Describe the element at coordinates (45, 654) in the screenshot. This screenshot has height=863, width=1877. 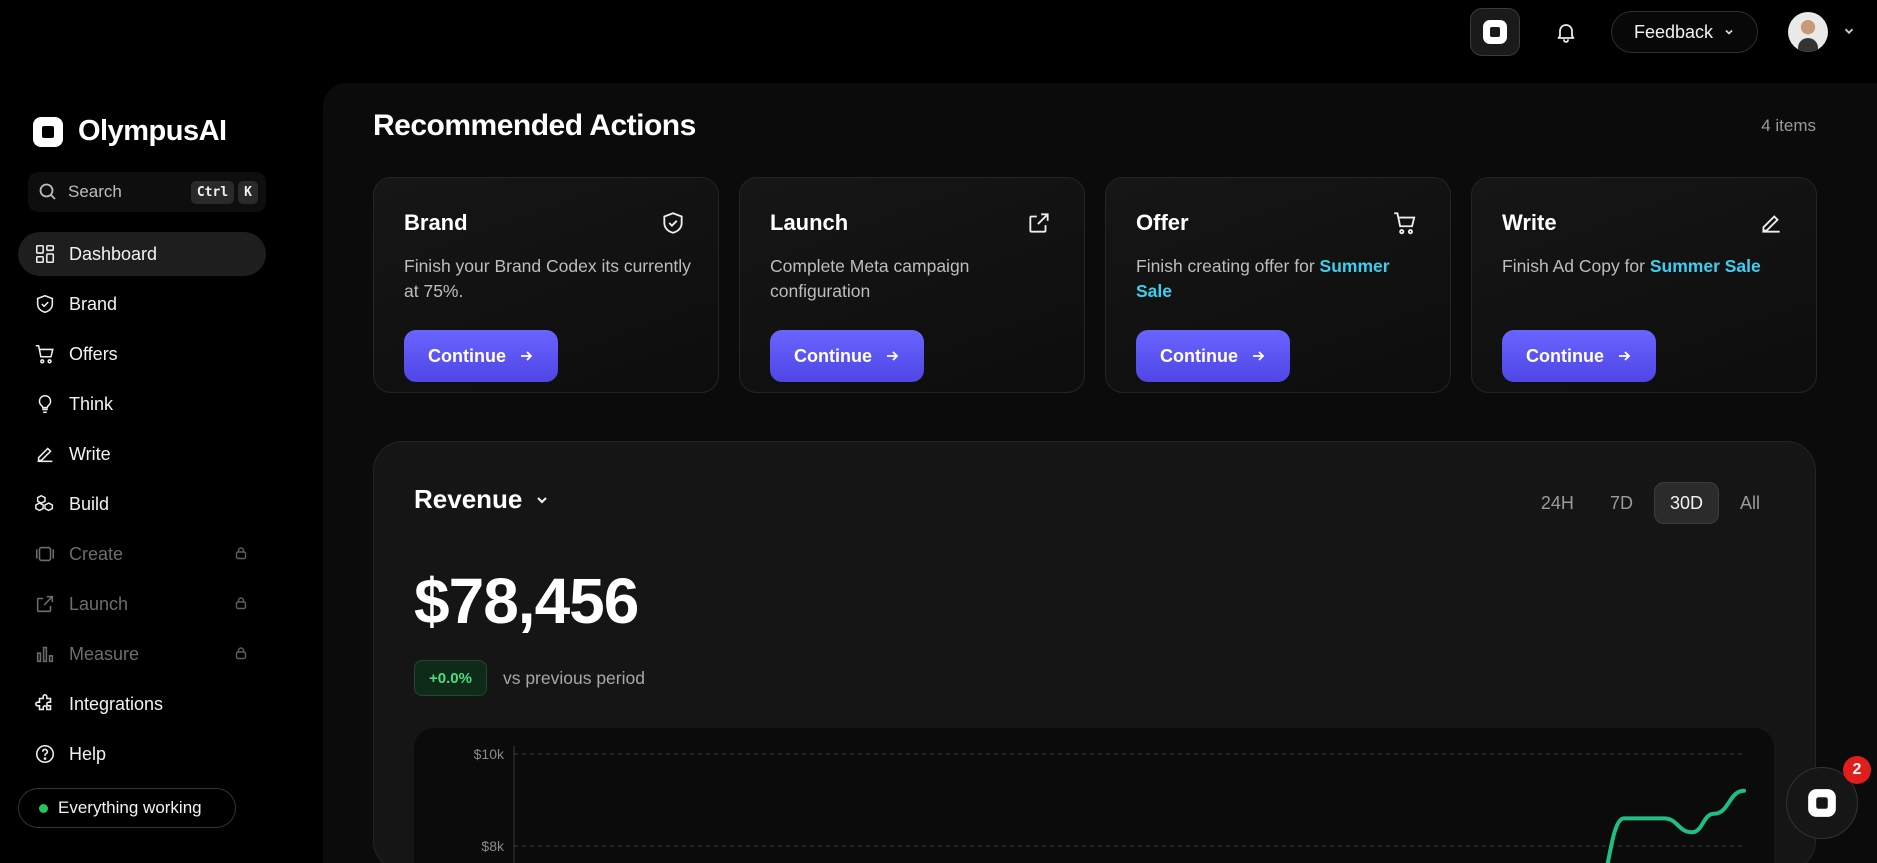
I see `bar-chart-icon` at that location.